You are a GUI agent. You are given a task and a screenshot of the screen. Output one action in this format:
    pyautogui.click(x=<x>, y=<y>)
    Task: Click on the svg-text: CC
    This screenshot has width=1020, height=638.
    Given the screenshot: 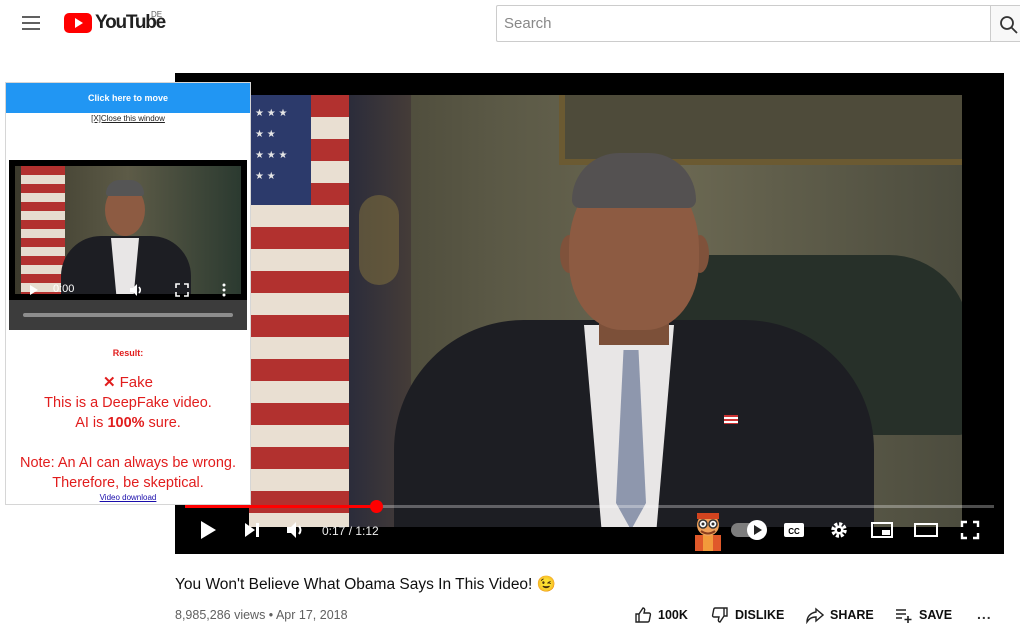 What is the action you would take?
    pyautogui.click(x=794, y=531)
    